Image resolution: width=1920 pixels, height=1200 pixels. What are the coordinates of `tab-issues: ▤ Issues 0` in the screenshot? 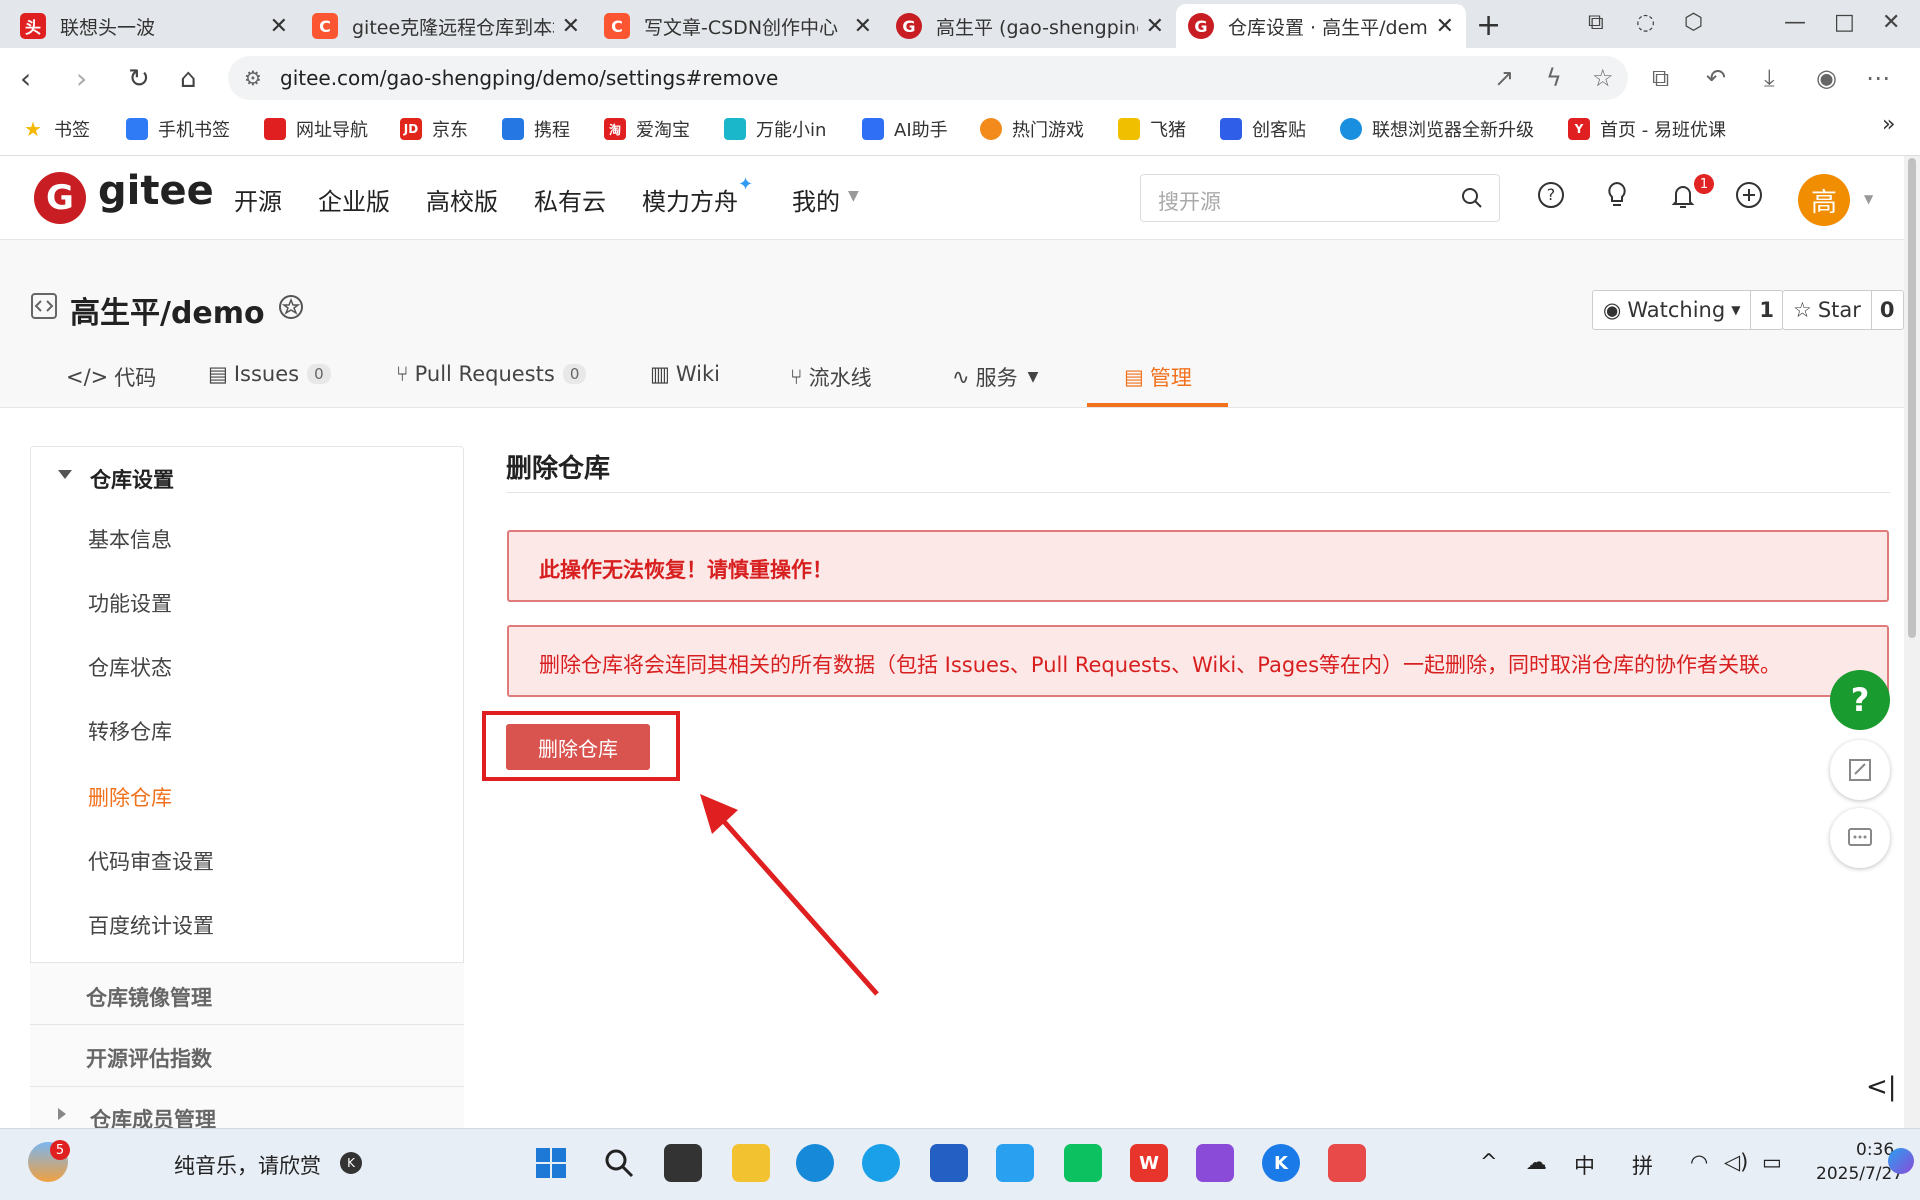 It's located at (269, 374).